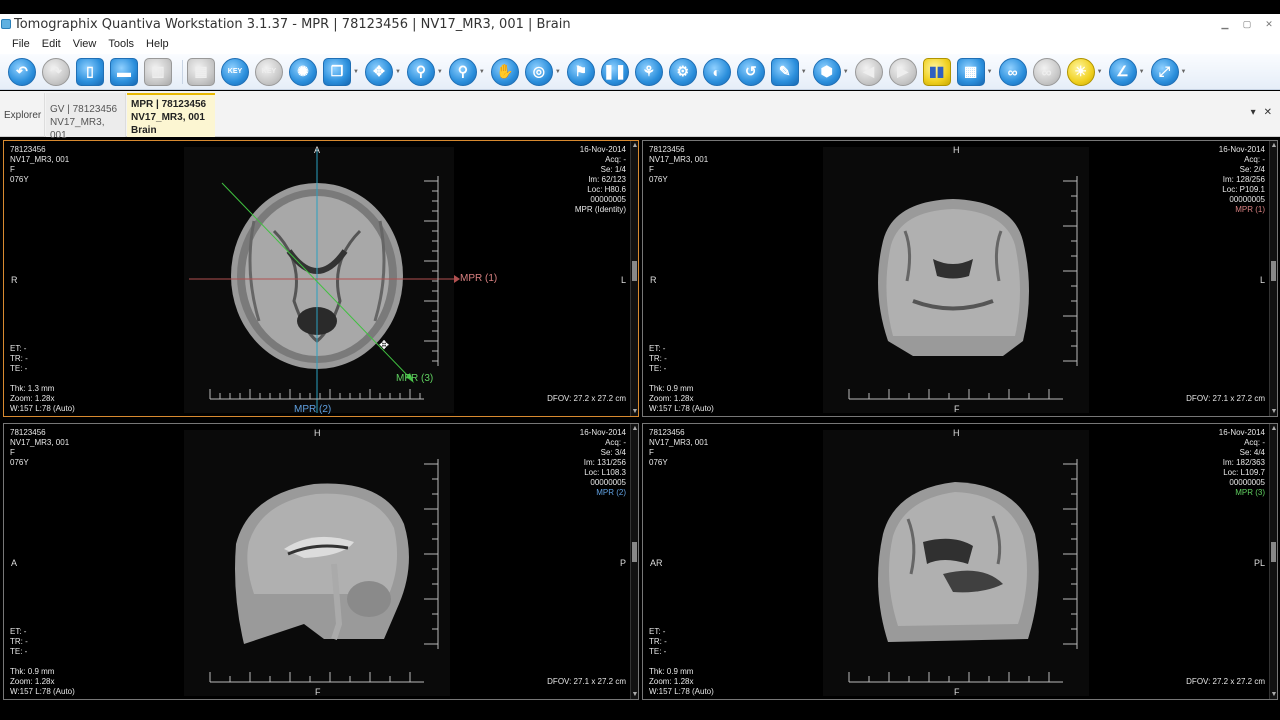 This screenshot has width=1280, height=720. Describe the element at coordinates (970, 71) in the screenshot. I see `color-map-icon: ▦` at that location.